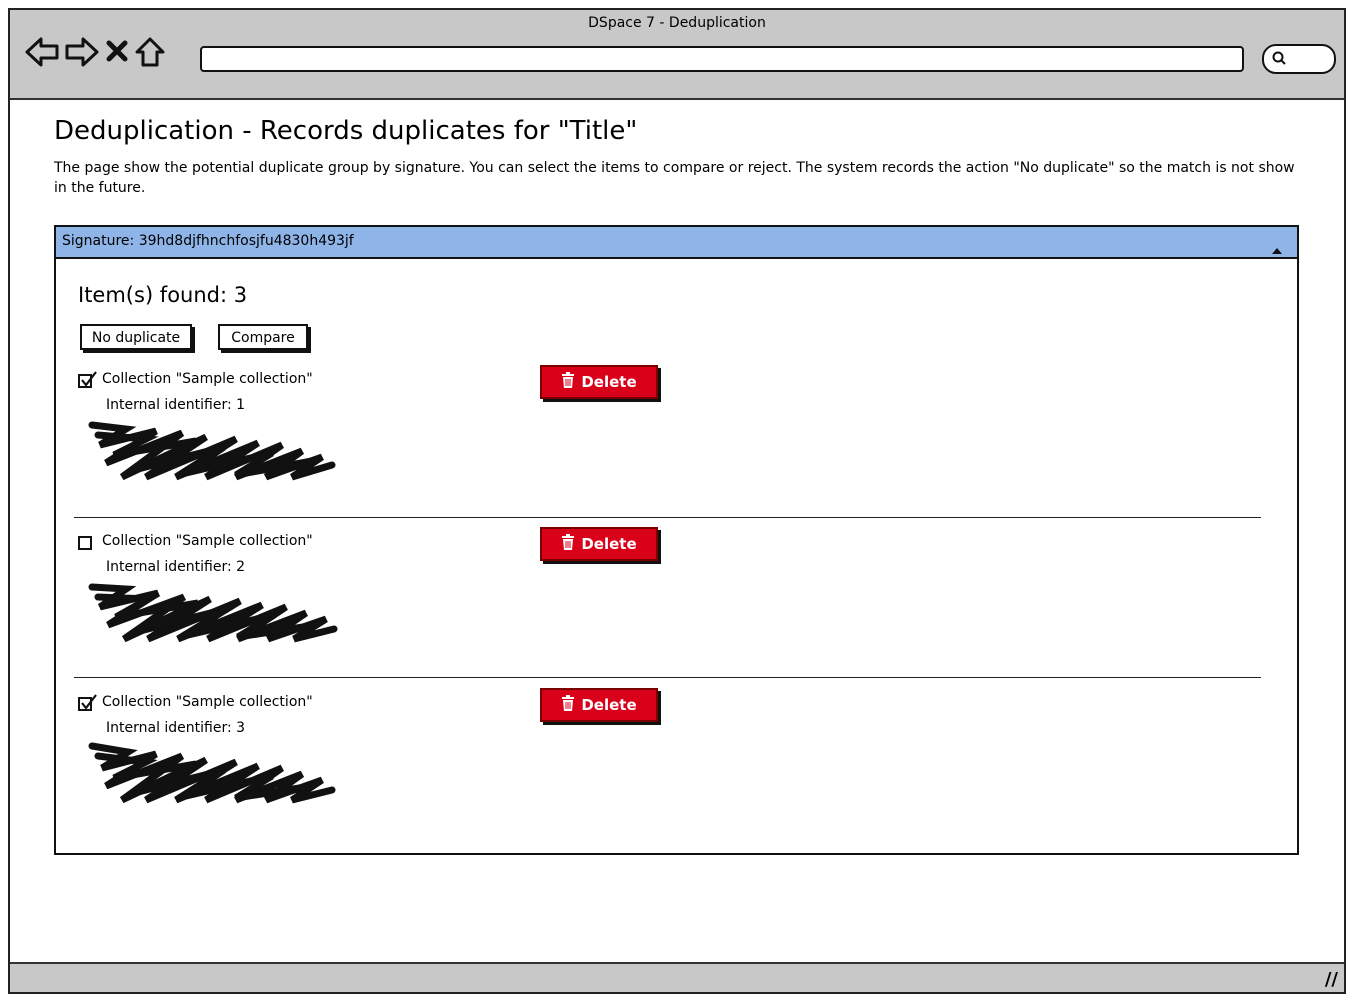  What do you see at coordinates (176, 405) in the screenshot?
I see `item-identifier: Internal identifier: 1` at bounding box center [176, 405].